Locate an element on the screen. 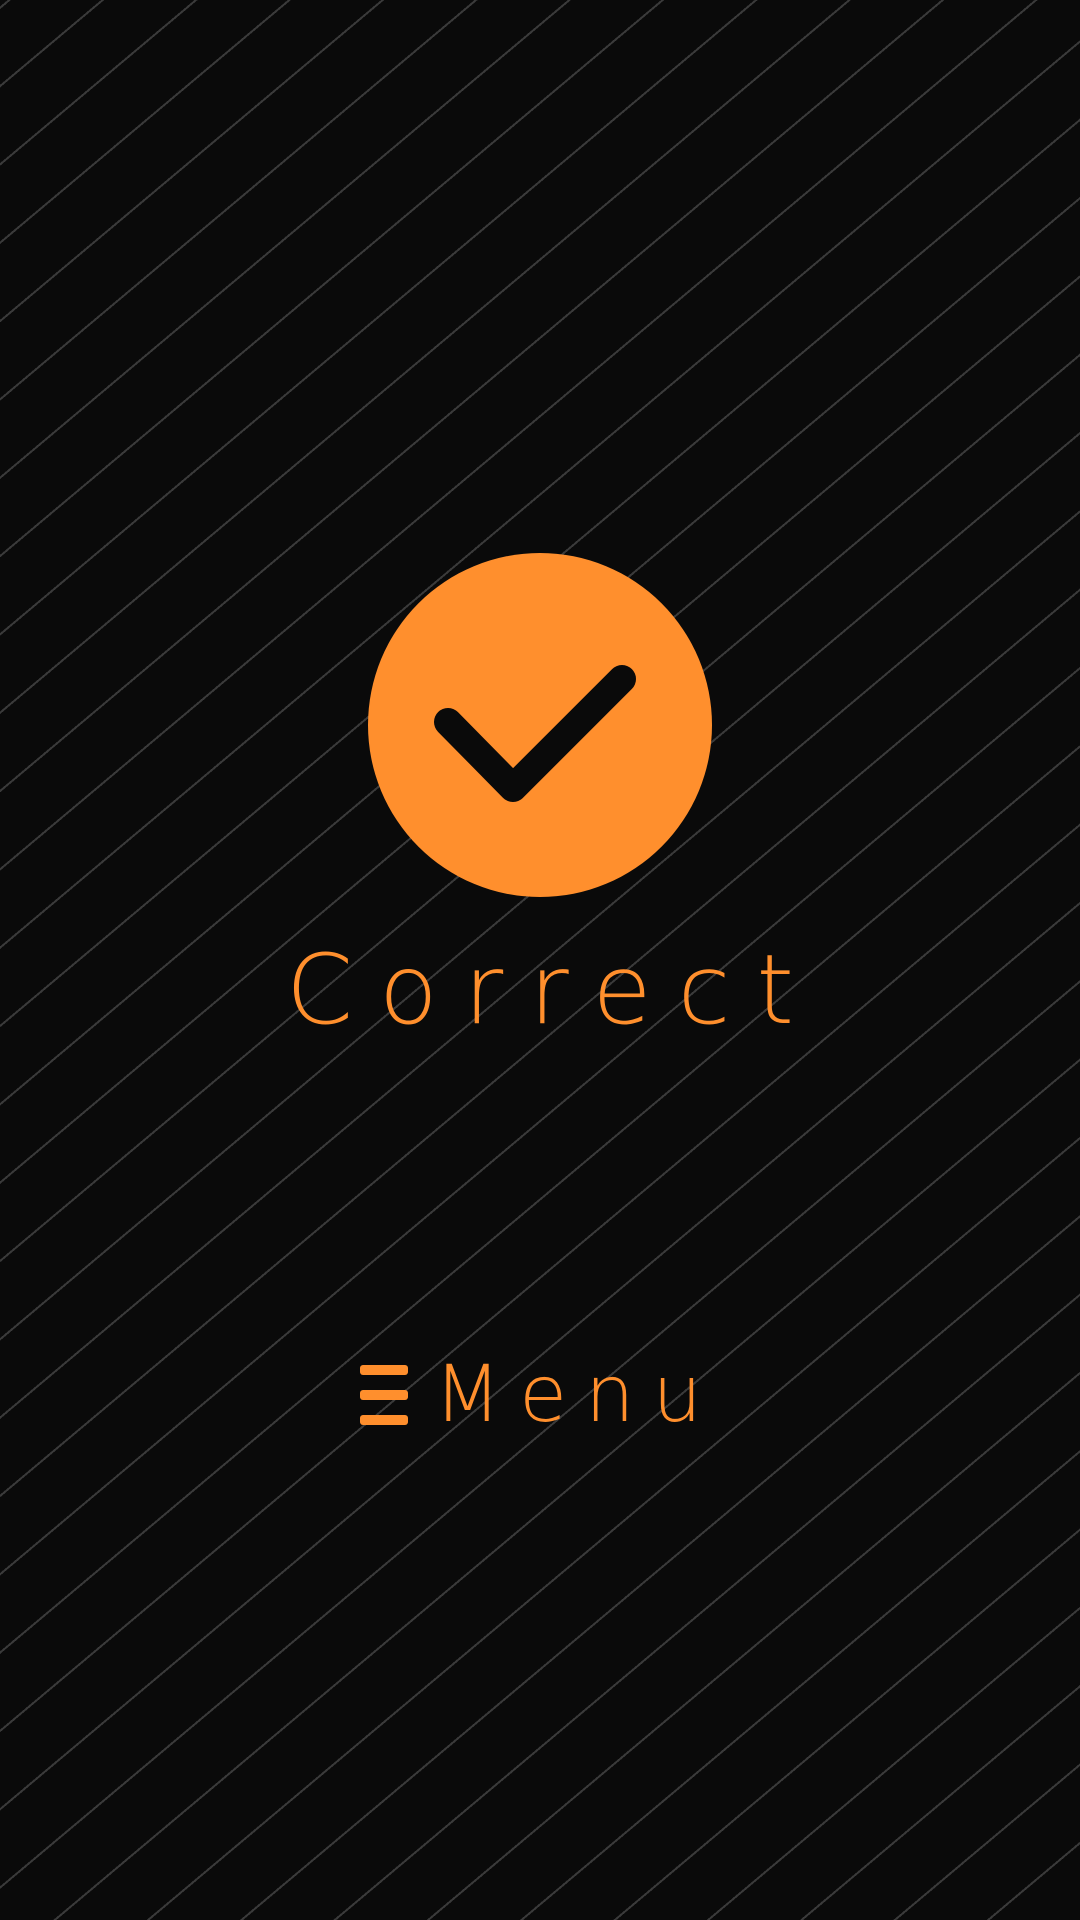 The width and height of the screenshot is (1080, 1920). menu-button: Menu is located at coordinates (540, 1395).